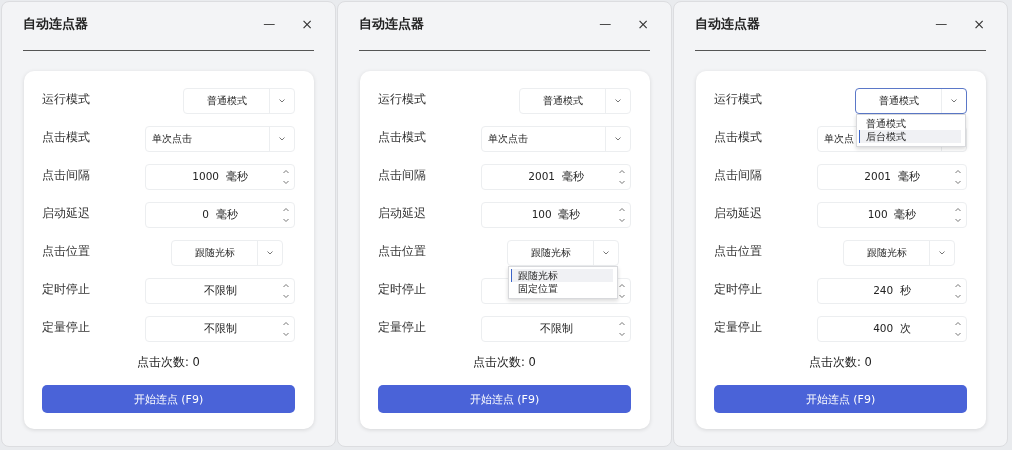  I want to click on dropdown-option: 后台模式, so click(910, 136).